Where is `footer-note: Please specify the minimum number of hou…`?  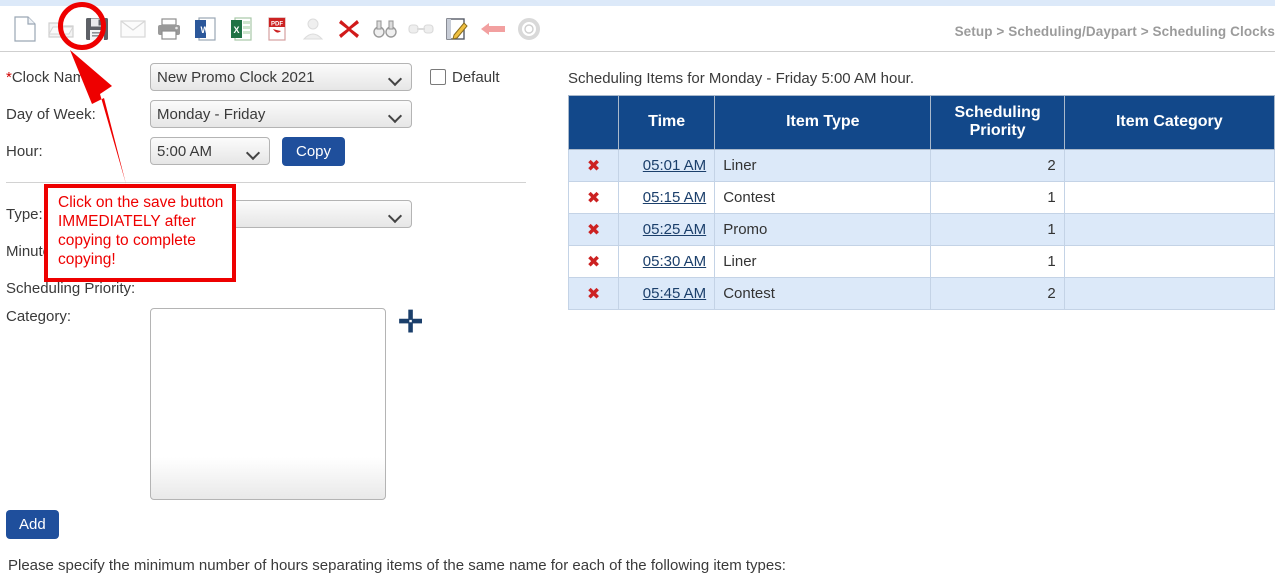
footer-note: Please specify the minimum number of hou… is located at coordinates (397, 565).